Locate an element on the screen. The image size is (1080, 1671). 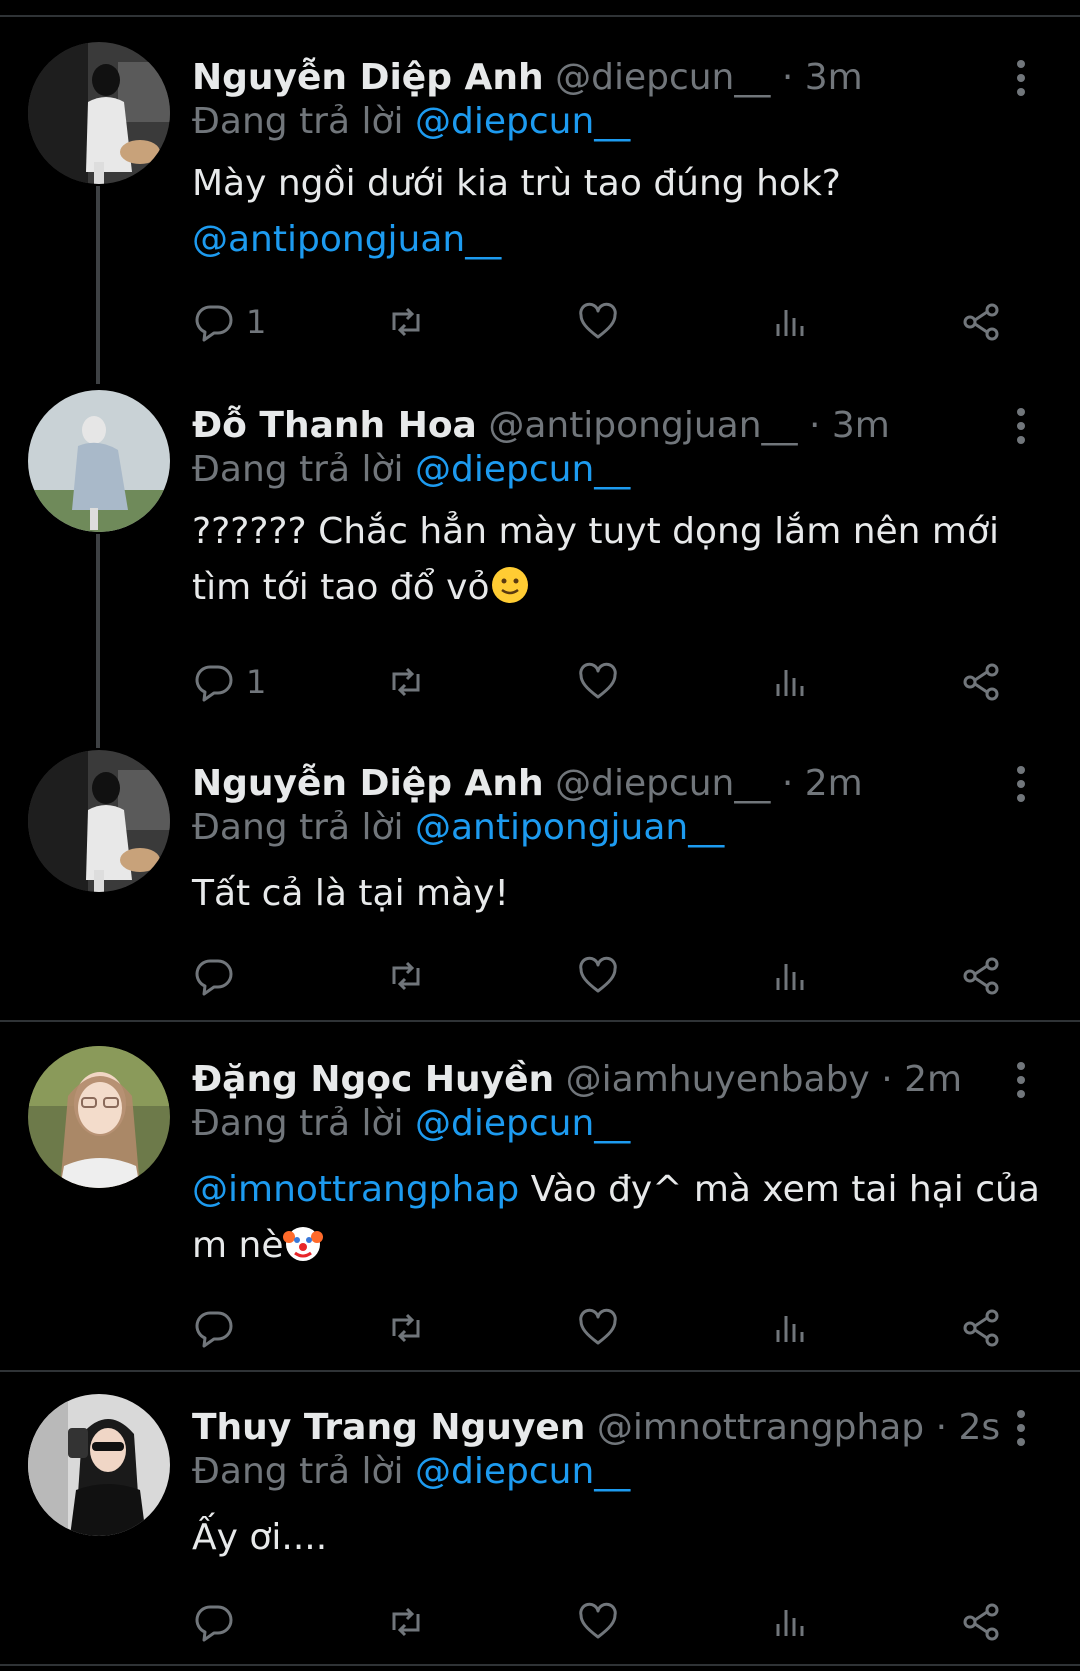
tweet-text: Tất cả là tại mày! is located at coordinates (617, 894).